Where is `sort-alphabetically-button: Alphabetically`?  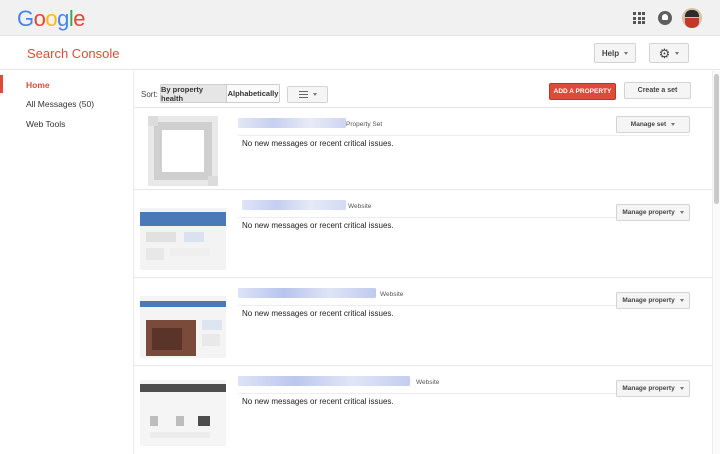 sort-alphabetically-button: Alphabetically is located at coordinates (253, 93).